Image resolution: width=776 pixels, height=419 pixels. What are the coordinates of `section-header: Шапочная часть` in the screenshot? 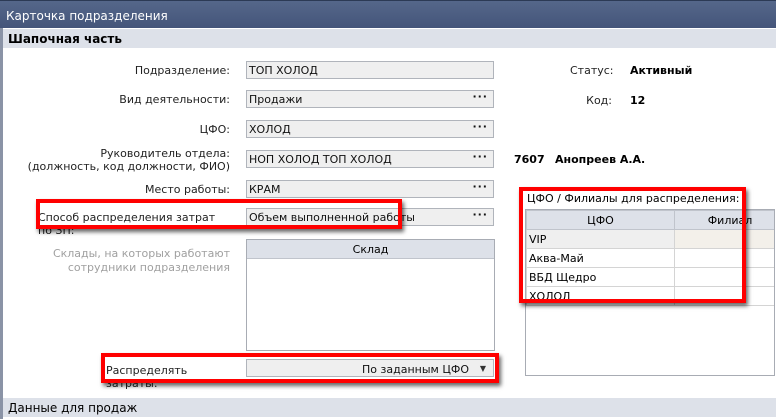 It's located at (389, 38).